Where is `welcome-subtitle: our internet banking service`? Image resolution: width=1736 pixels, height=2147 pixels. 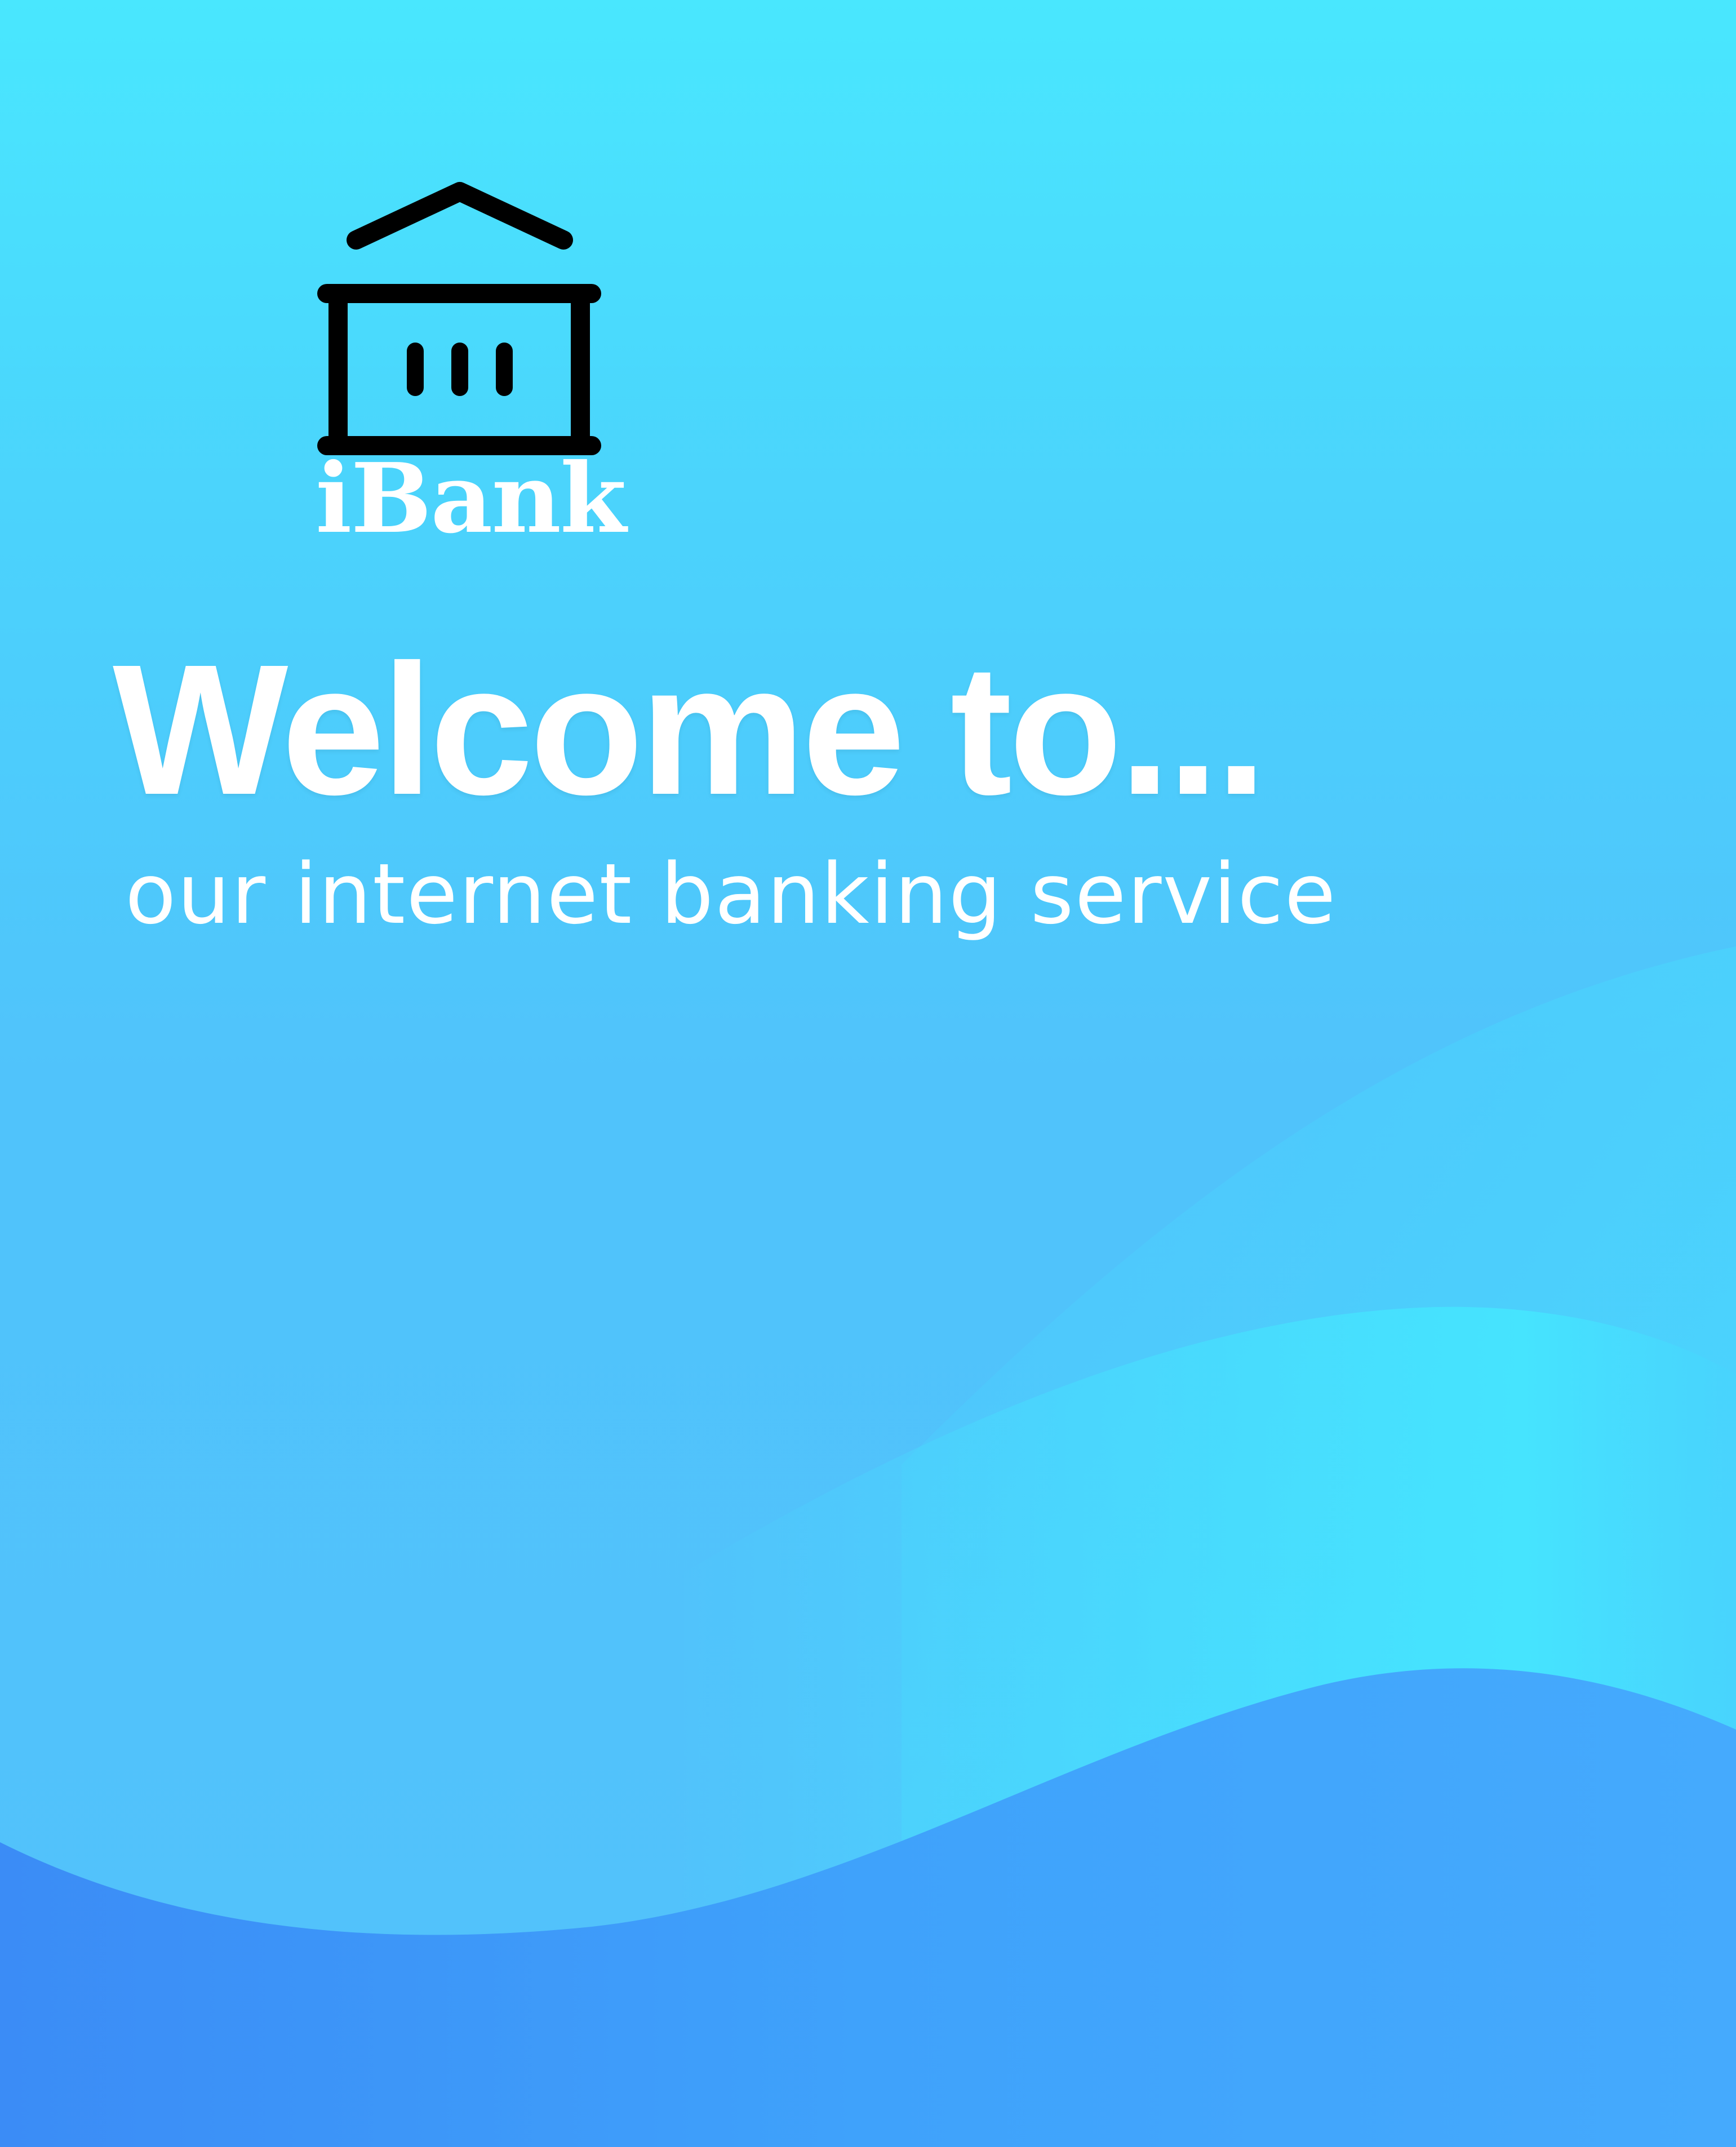 welcome-subtitle: our internet banking service is located at coordinates (731, 894).